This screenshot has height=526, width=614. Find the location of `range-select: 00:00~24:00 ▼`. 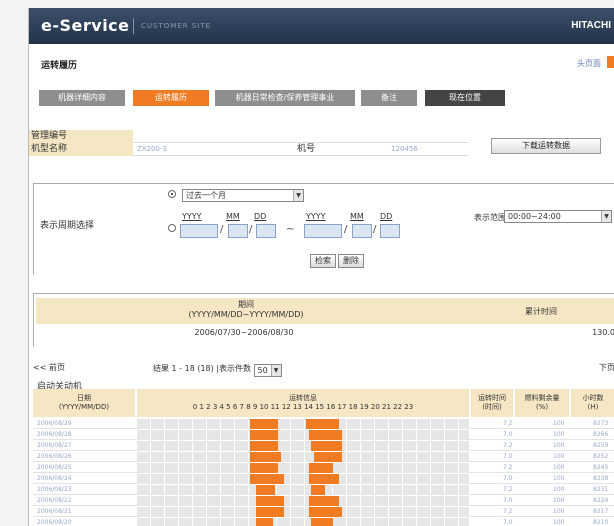

range-select: 00:00~24:00 ▼ is located at coordinates (558, 216).